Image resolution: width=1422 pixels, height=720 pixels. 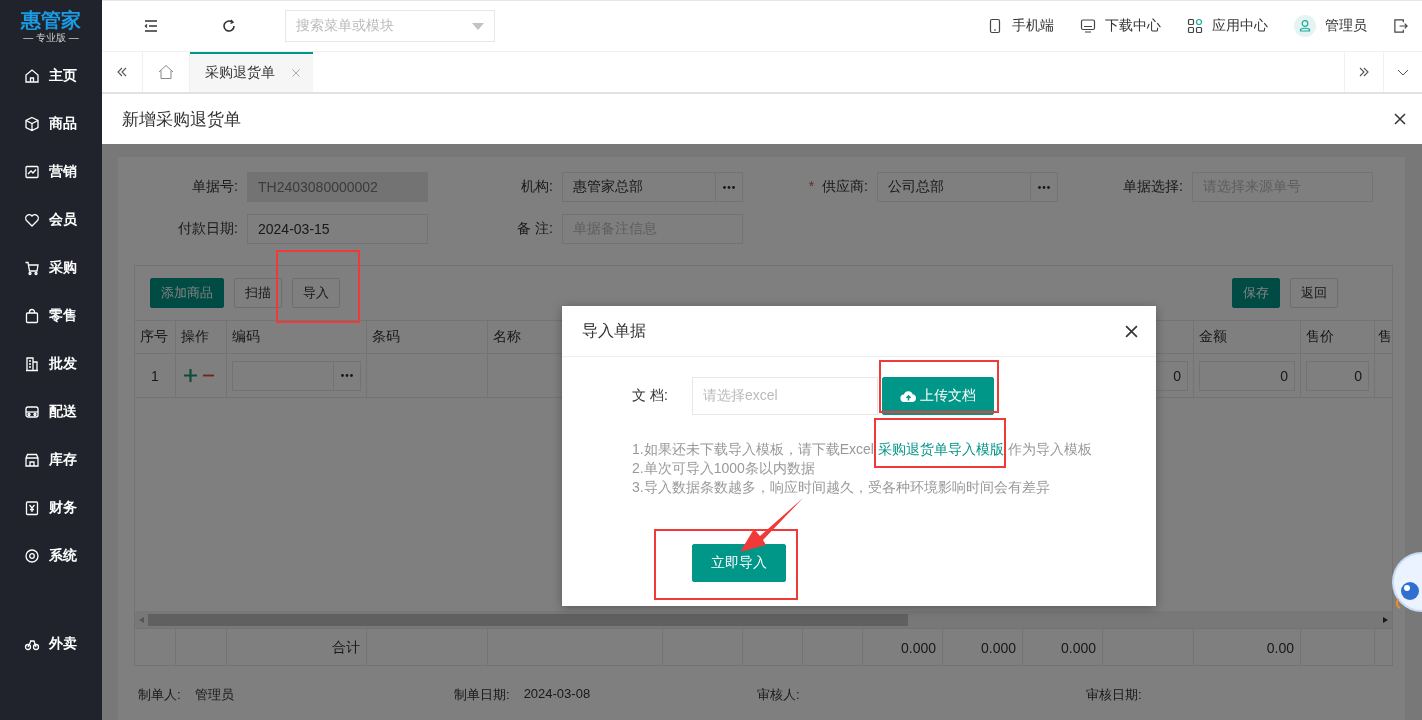 What do you see at coordinates (507, 337) in the screenshot?
I see `column-header: 名称` at bounding box center [507, 337].